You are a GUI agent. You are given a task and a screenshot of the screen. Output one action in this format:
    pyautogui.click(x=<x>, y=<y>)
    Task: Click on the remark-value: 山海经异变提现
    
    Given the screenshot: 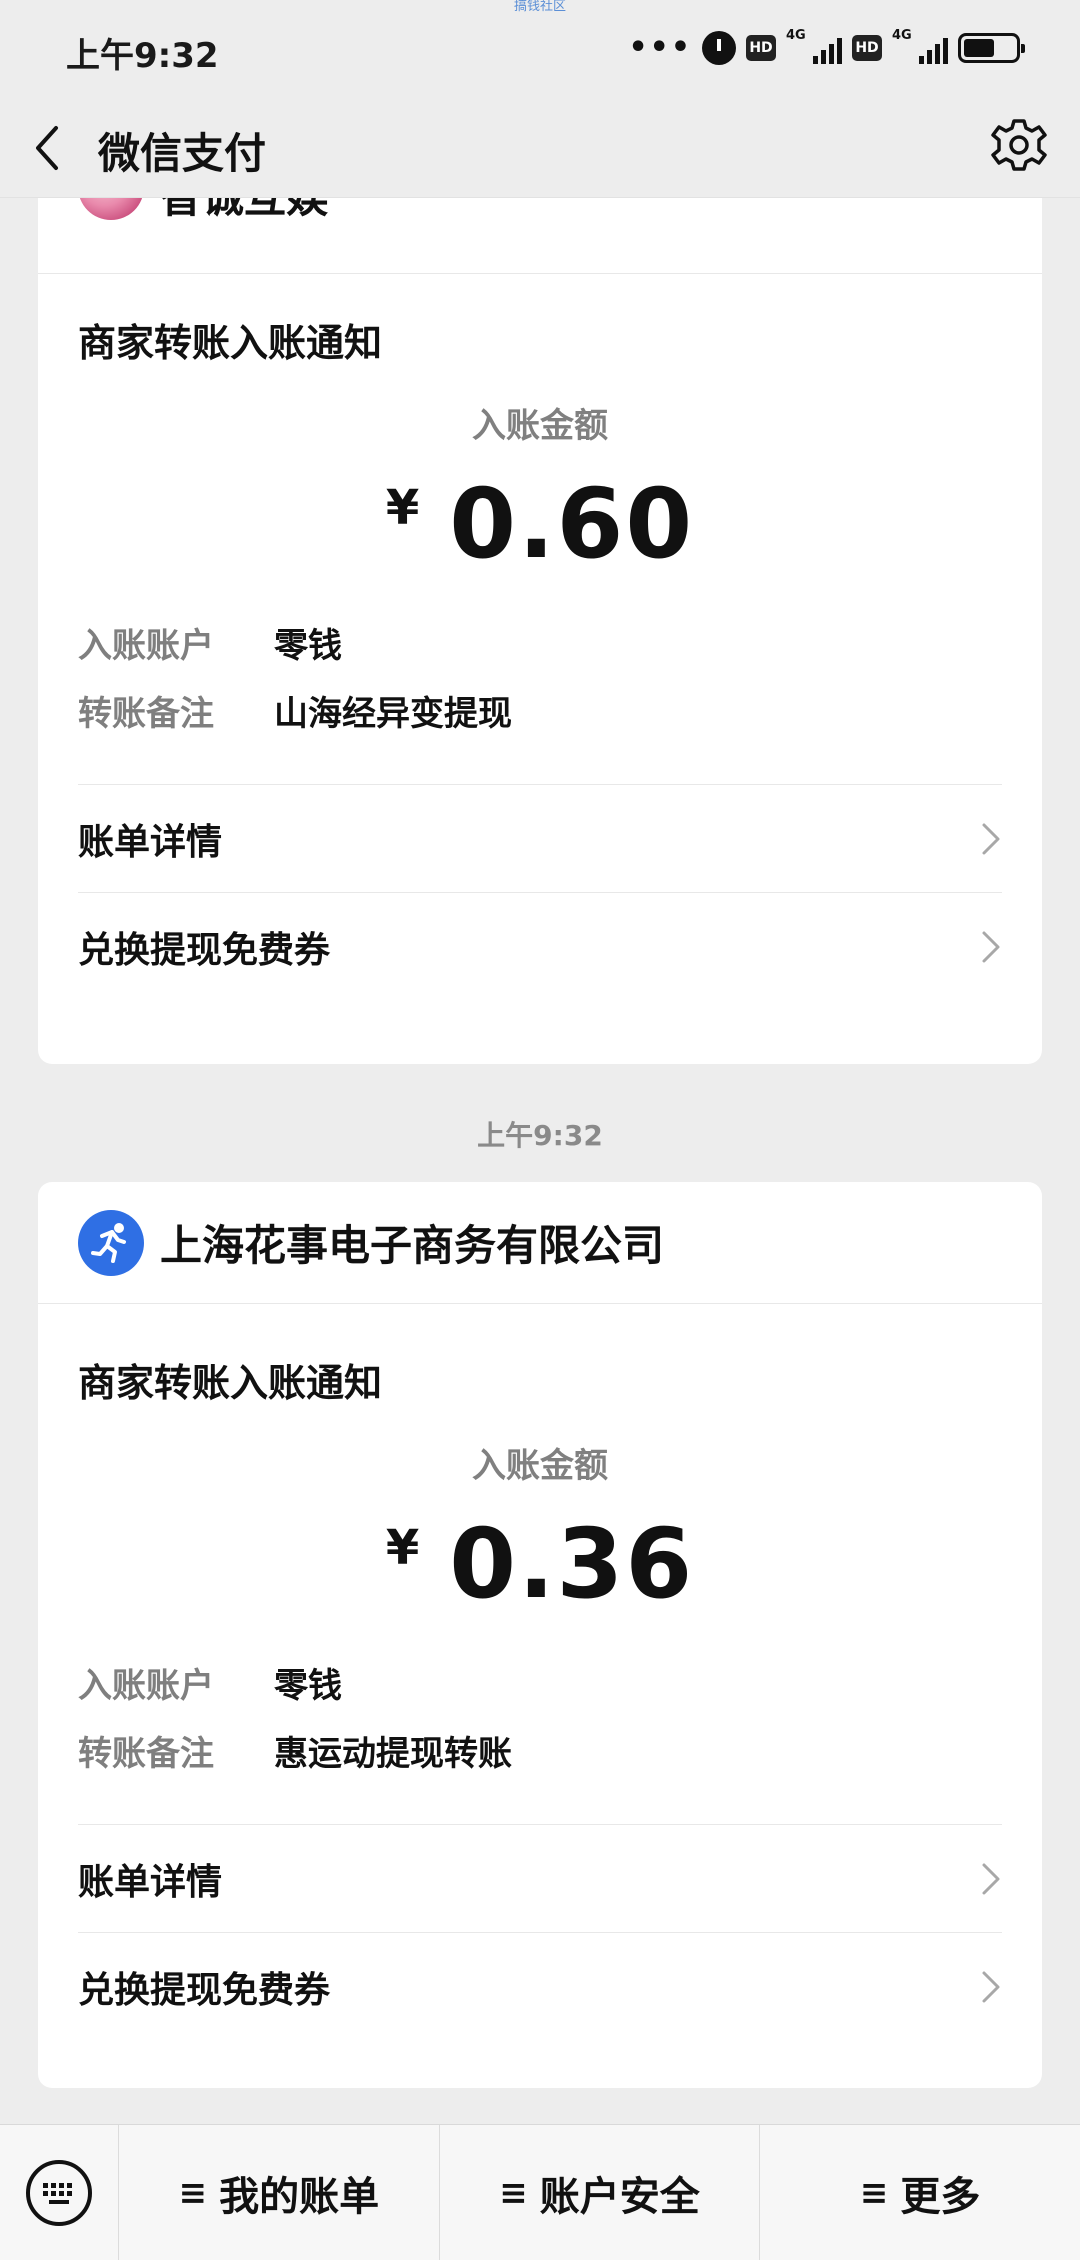 What is the action you would take?
    pyautogui.click(x=393, y=713)
    